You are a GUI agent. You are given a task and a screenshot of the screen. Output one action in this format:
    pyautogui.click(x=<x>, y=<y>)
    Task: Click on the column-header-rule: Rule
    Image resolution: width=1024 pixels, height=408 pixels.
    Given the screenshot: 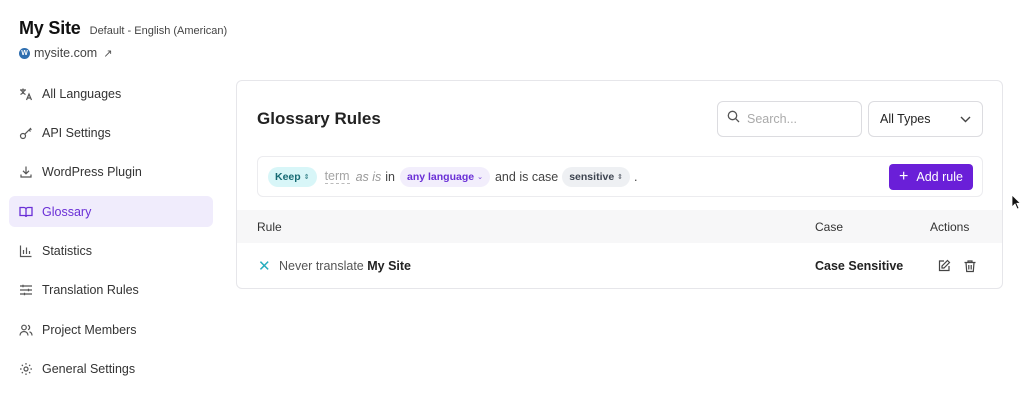 What is the action you would take?
    pyautogui.click(x=269, y=227)
    